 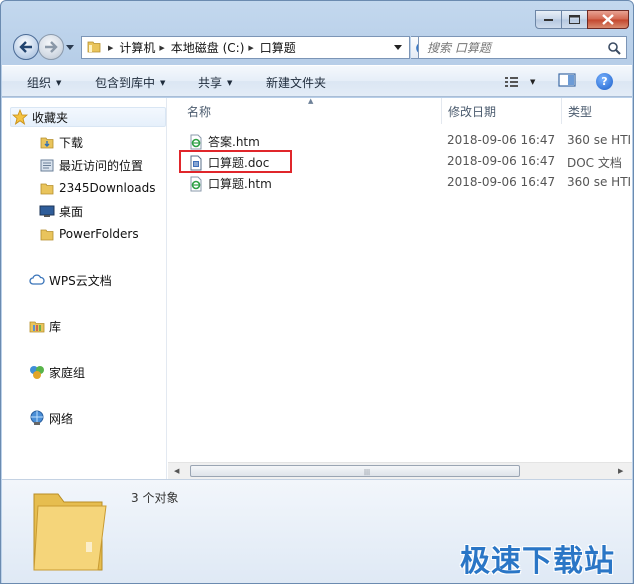 I want to click on column-header-name: 名称, so click(x=311, y=111).